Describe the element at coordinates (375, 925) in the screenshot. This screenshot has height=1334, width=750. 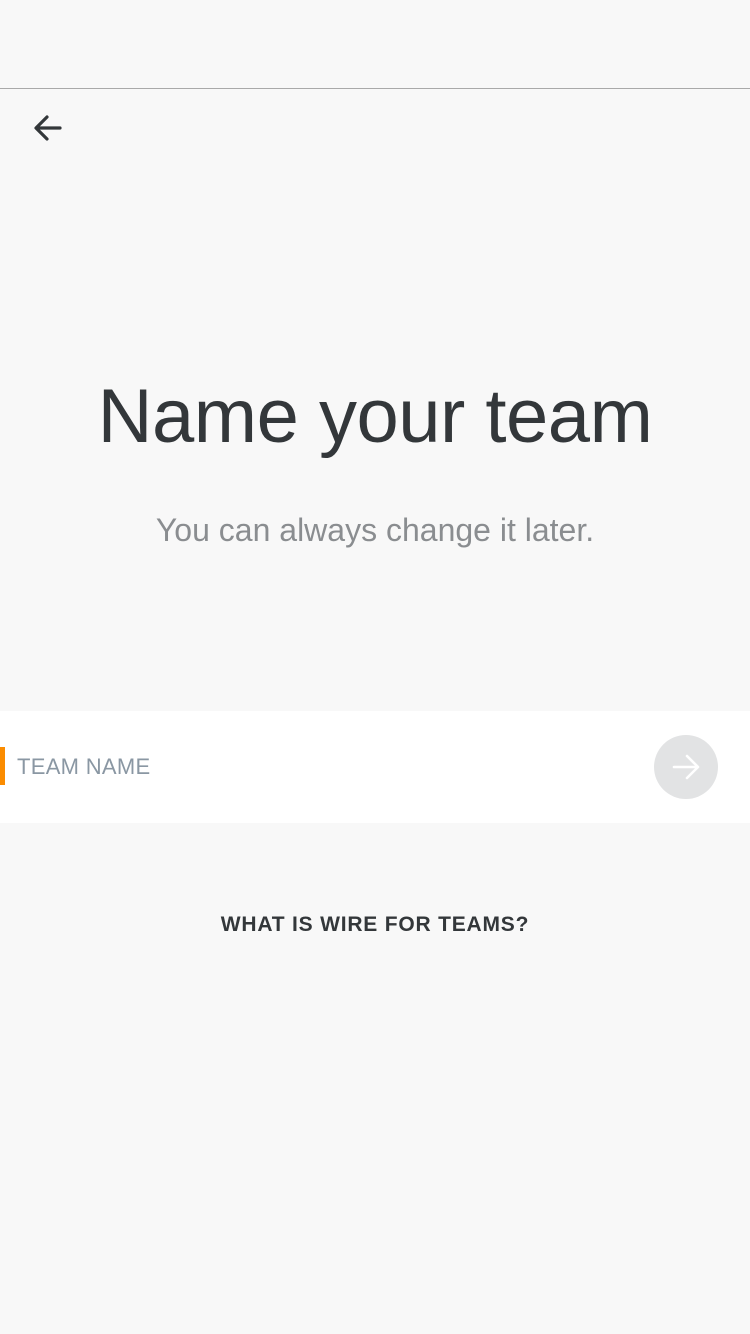
I see `what-is-wire-for-teams-link: WHAT IS WIRE FOR TEAMS?` at that location.